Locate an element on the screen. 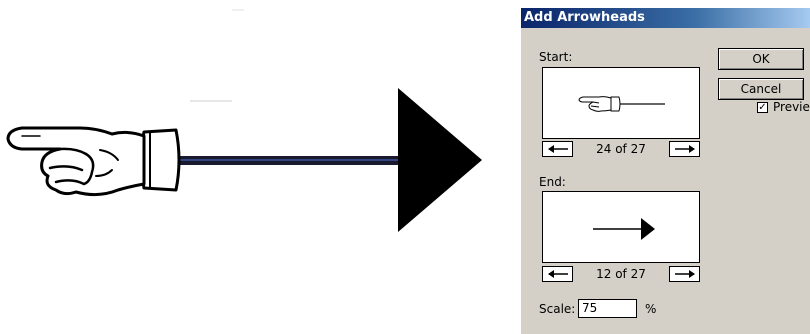 Image resolution: width=810 pixels, height=334 pixels. preview-checkbox: ✓ is located at coordinates (762, 107).